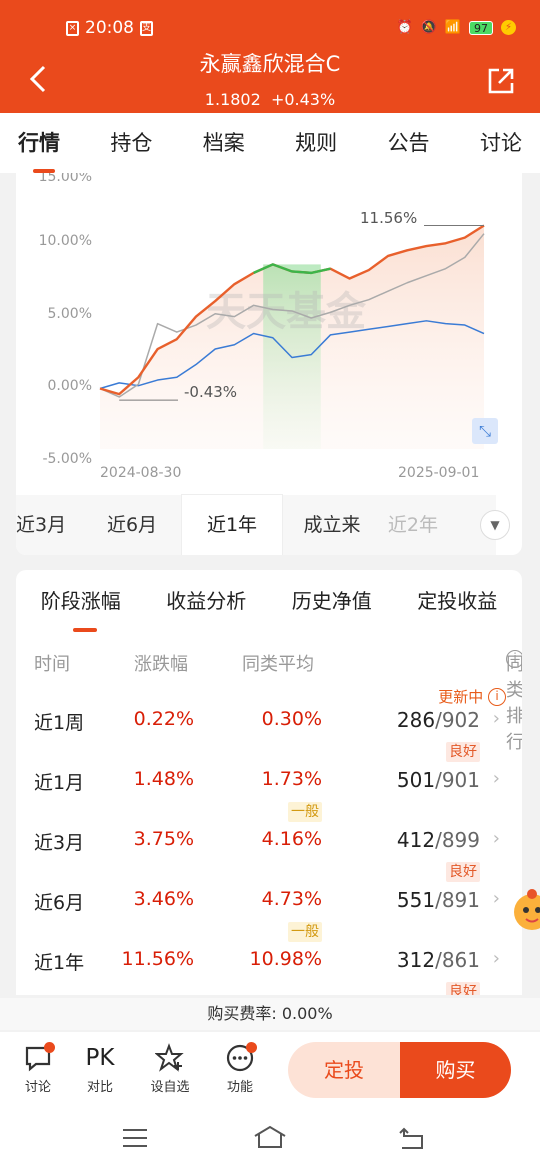 This screenshot has height=1170, width=540. What do you see at coordinates (457, 720) in the screenshot?
I see `rank-total: /902` at bounding box center [457, 720].